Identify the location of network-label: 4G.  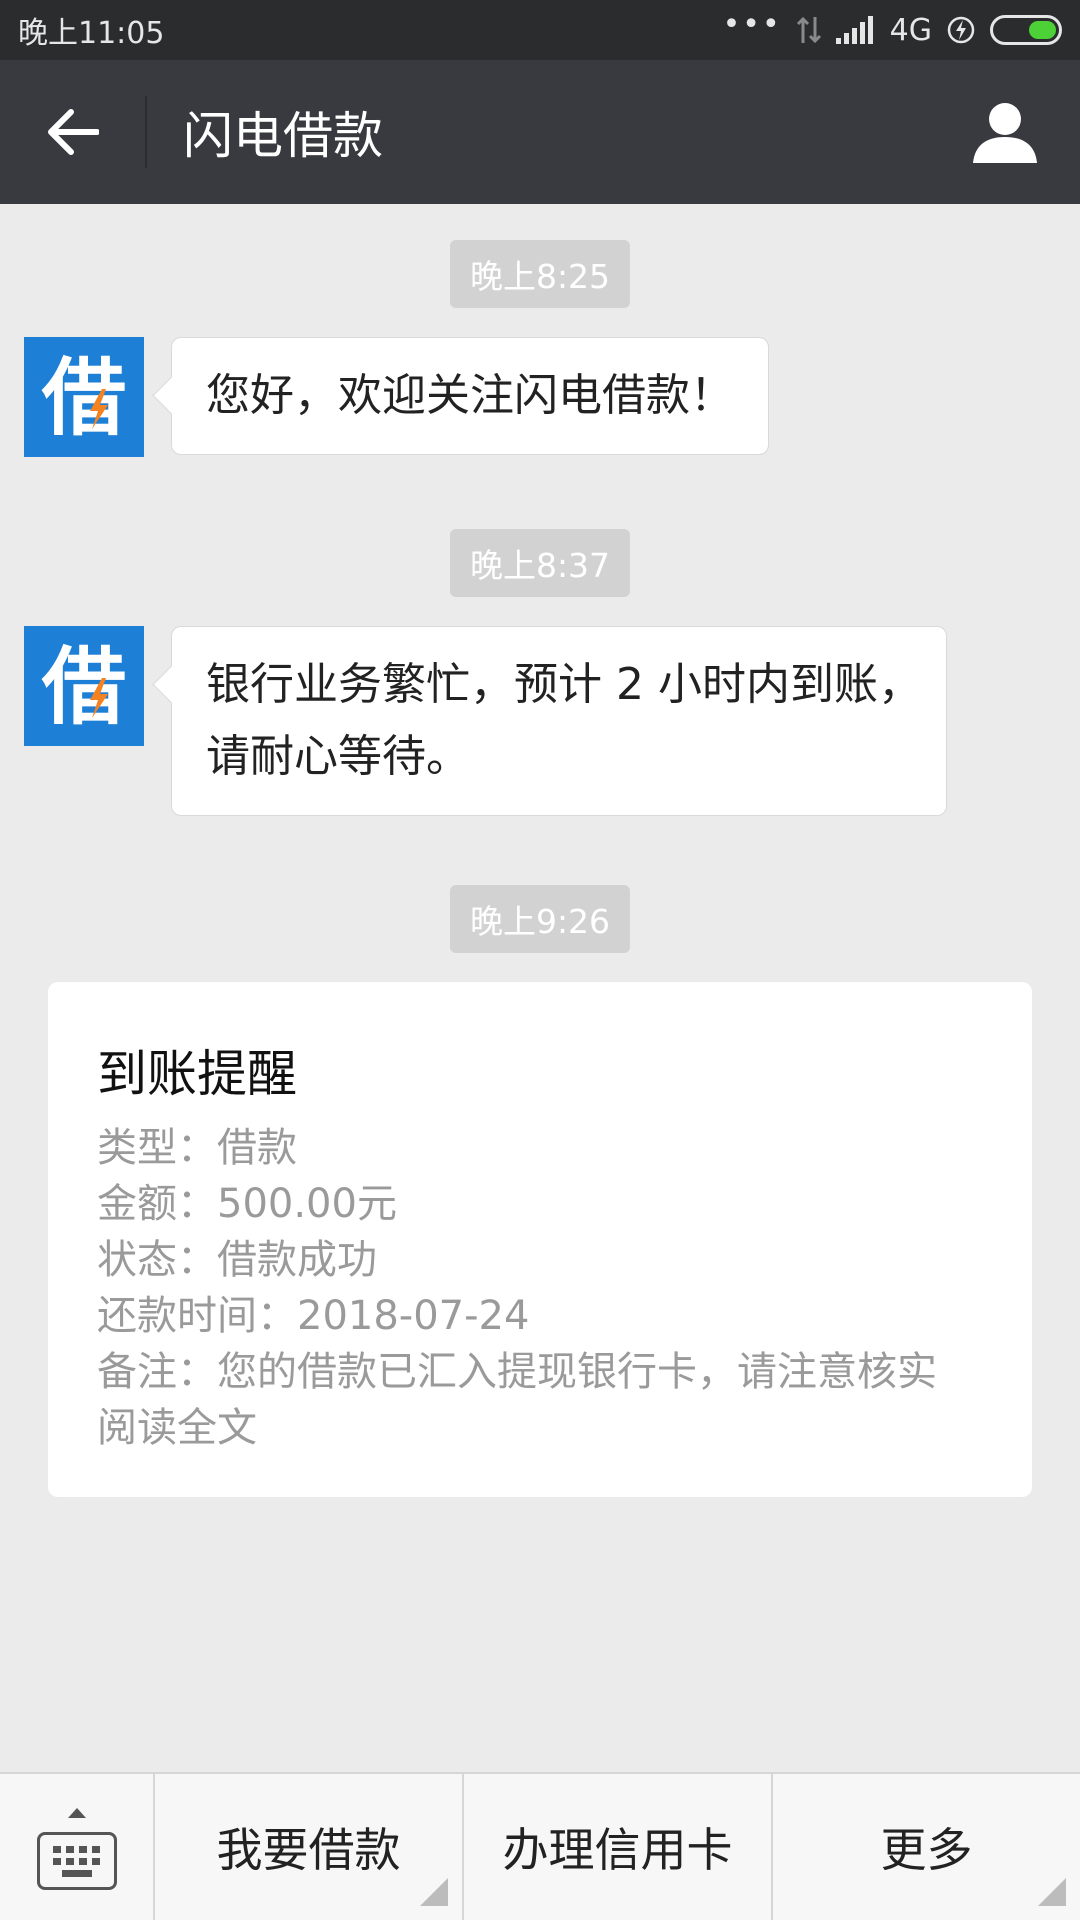
(910, 30).